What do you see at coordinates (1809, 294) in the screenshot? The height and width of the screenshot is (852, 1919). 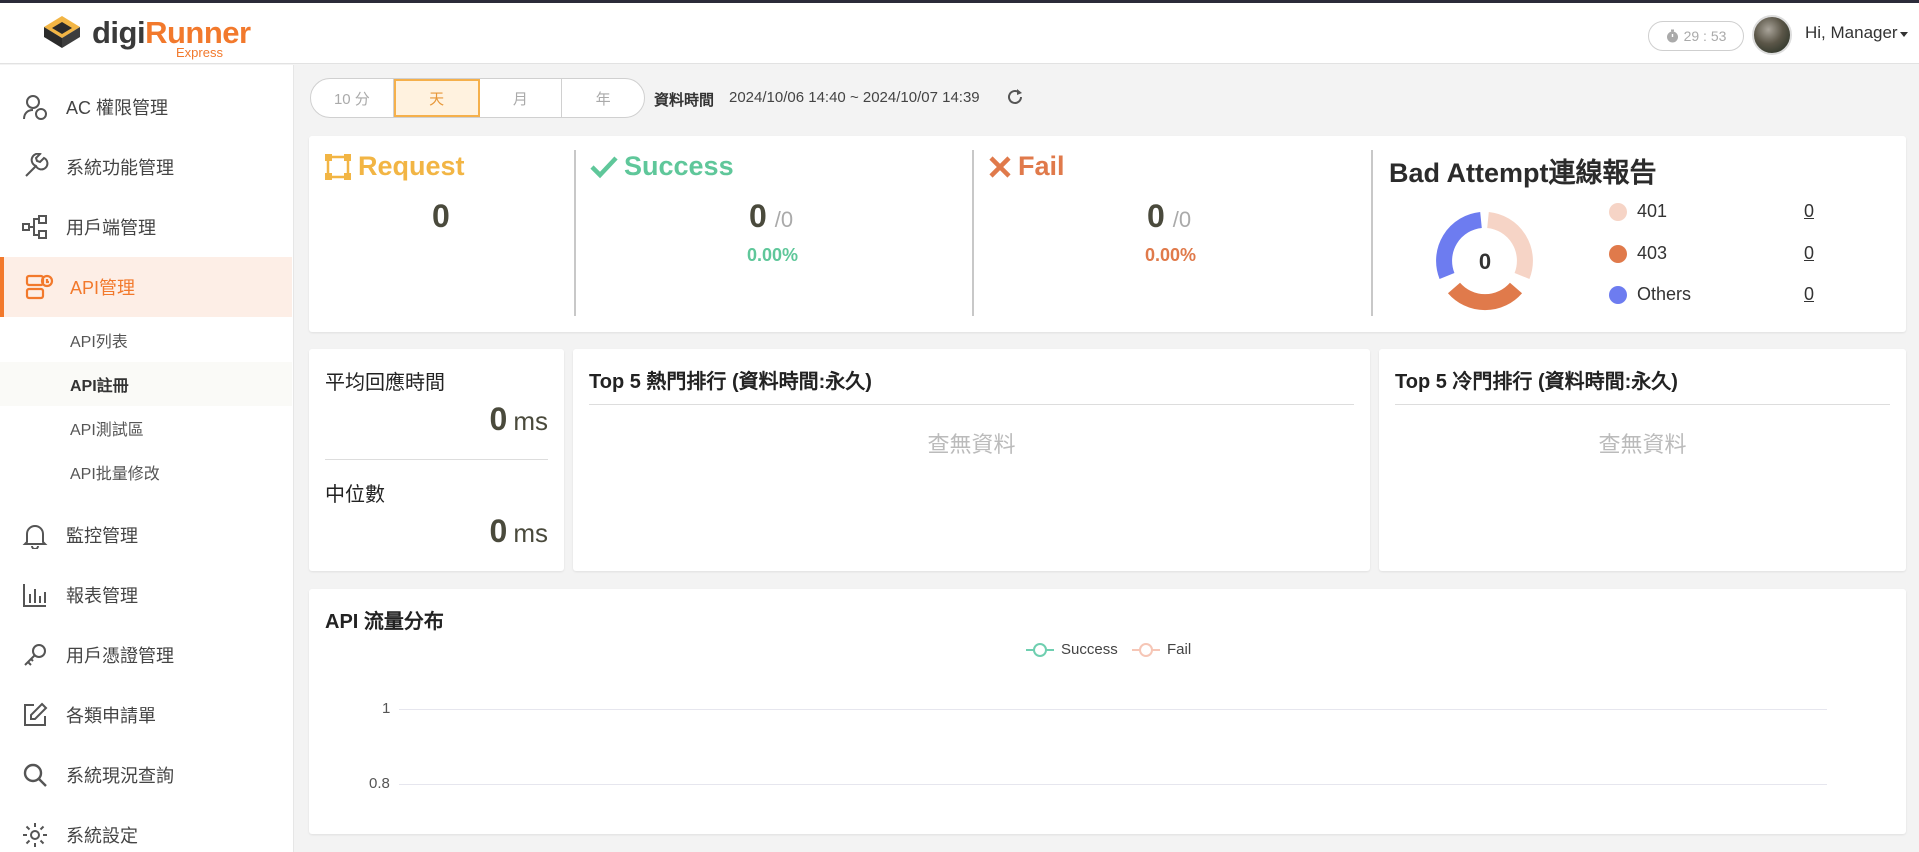 I see `legend-value-others: 0` at bounding box center [1809, 294].